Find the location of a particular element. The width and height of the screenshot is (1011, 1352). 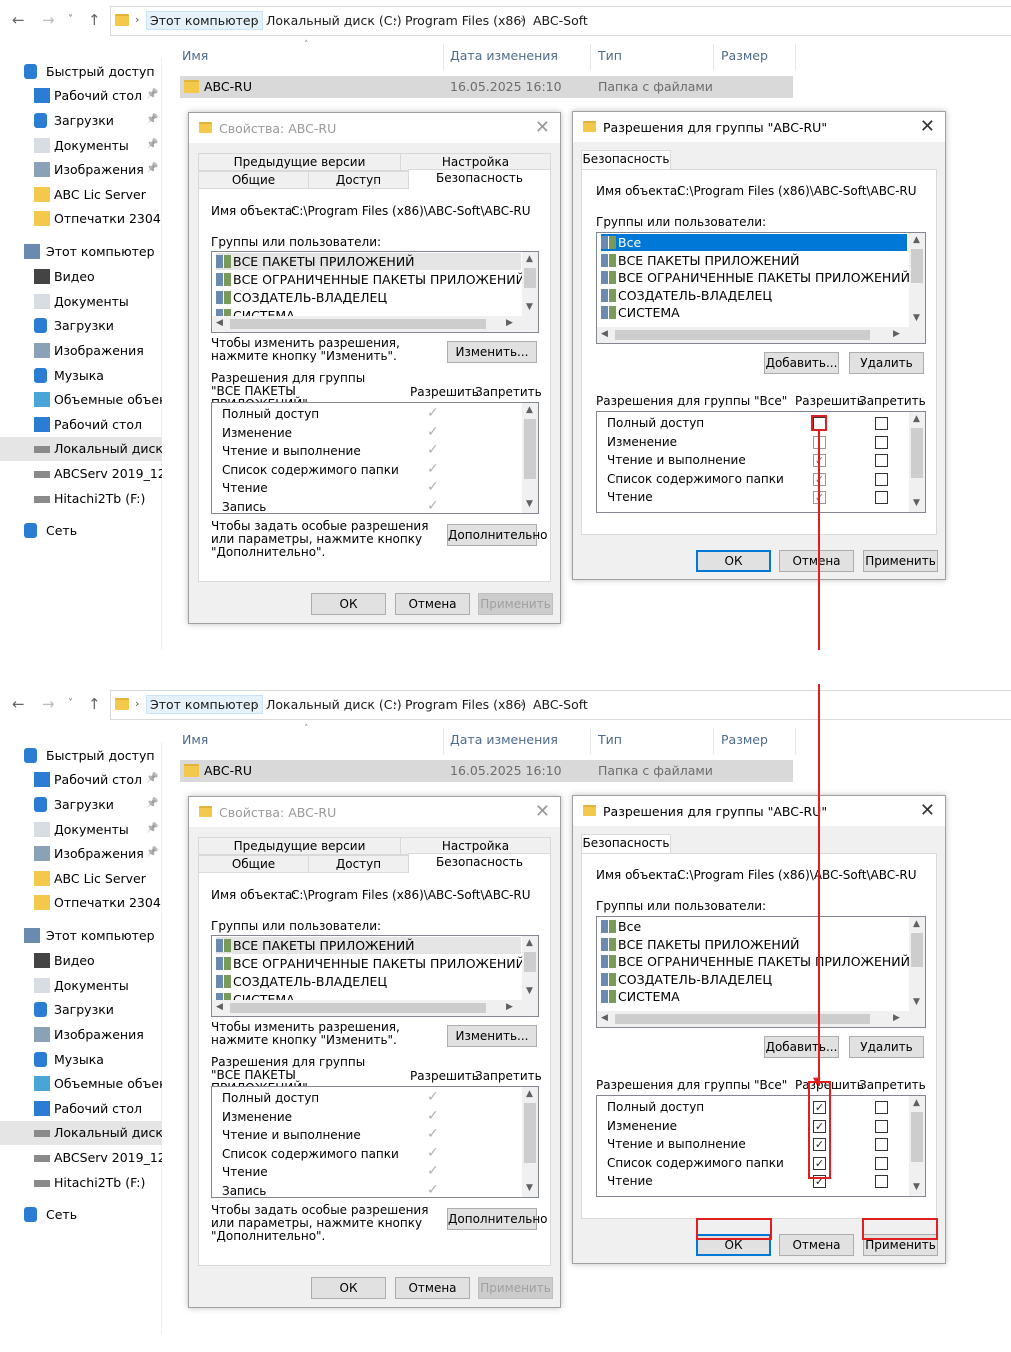

sidebar-item: Рабочий стол 📌 is located at coordinates (81, 96).